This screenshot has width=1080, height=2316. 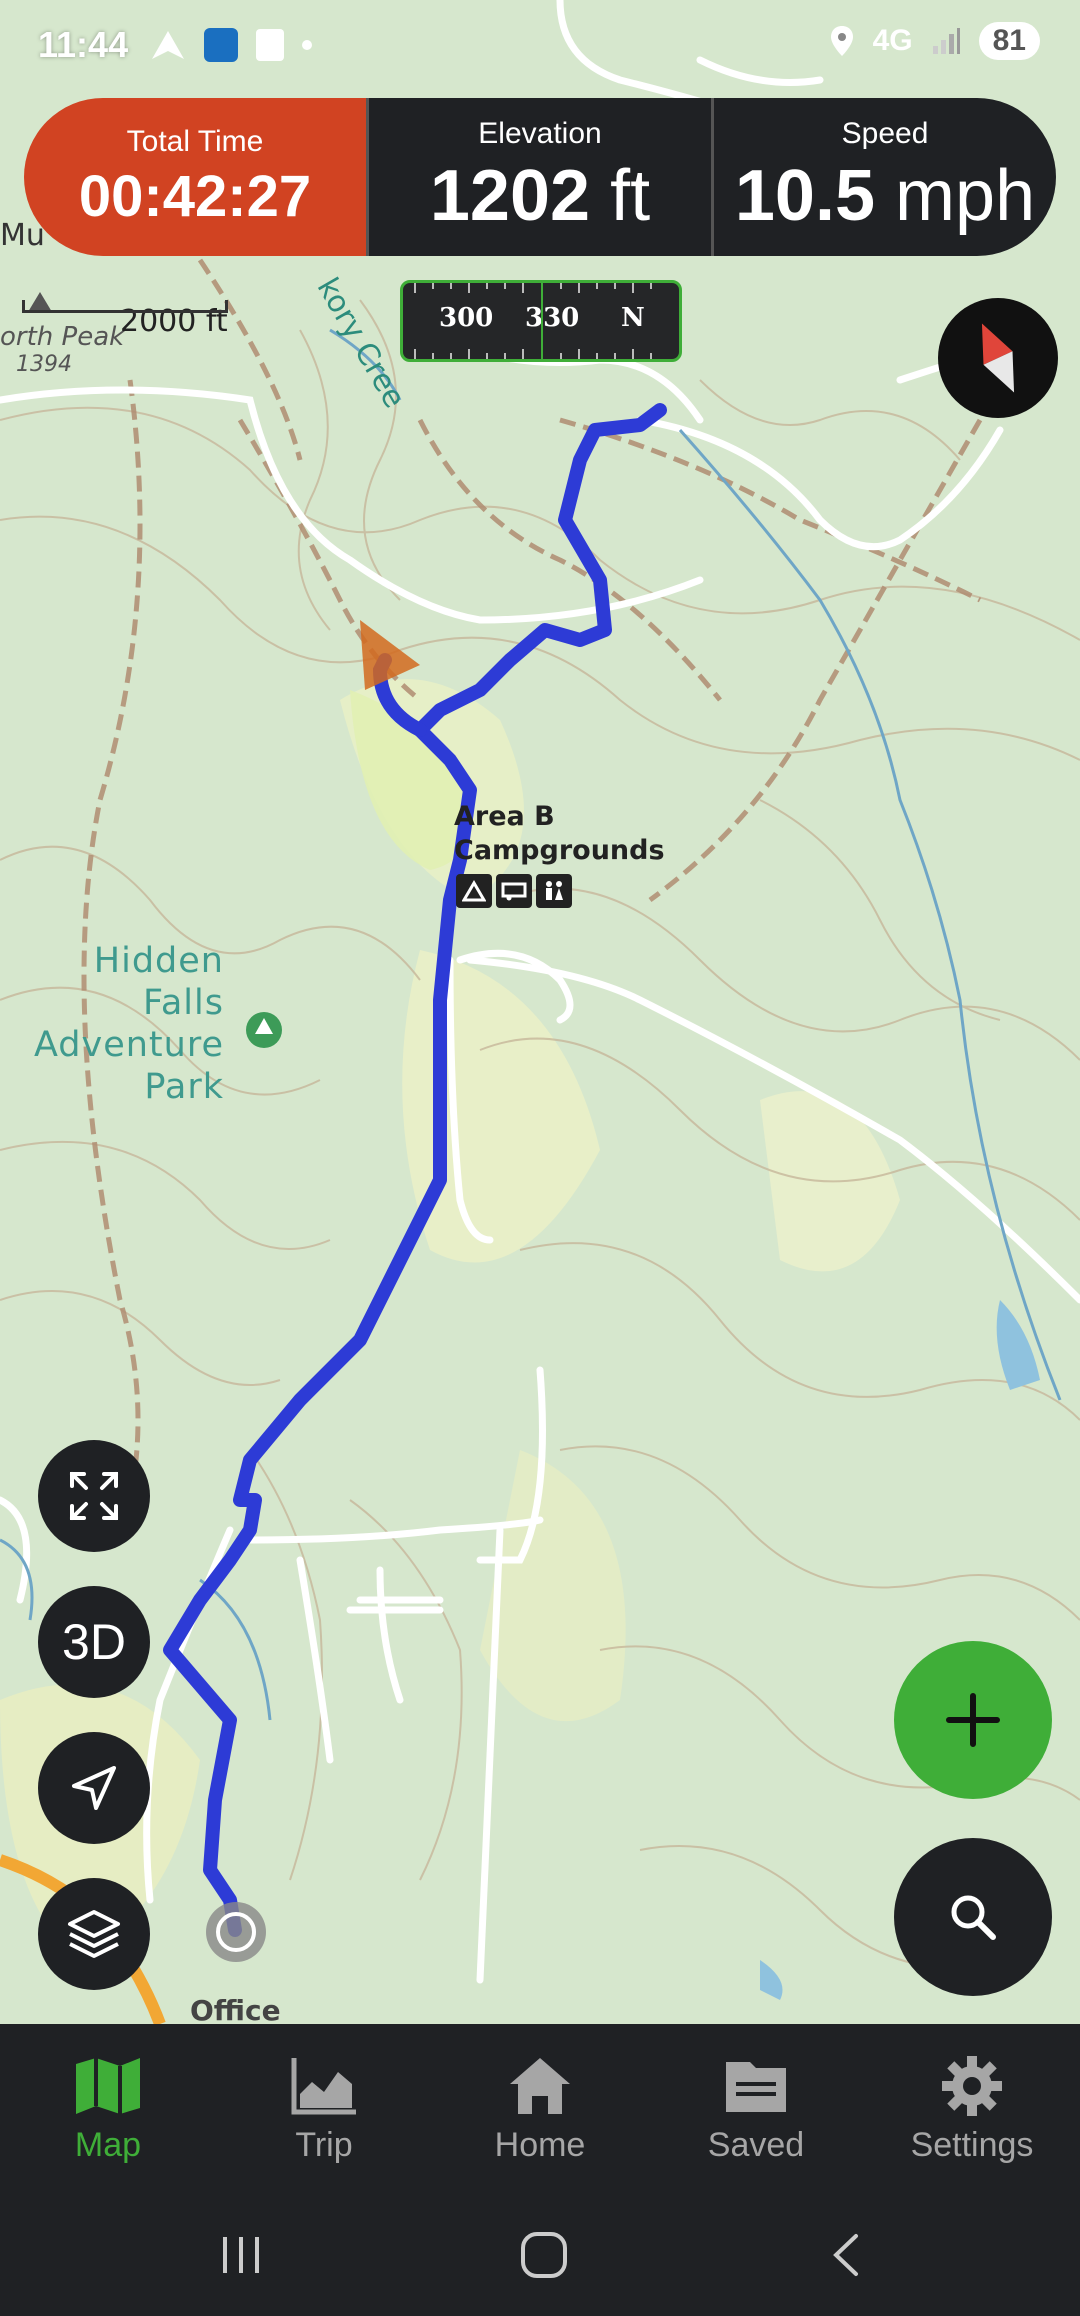 I want to click on add-button, so click(x=973, y=1720).